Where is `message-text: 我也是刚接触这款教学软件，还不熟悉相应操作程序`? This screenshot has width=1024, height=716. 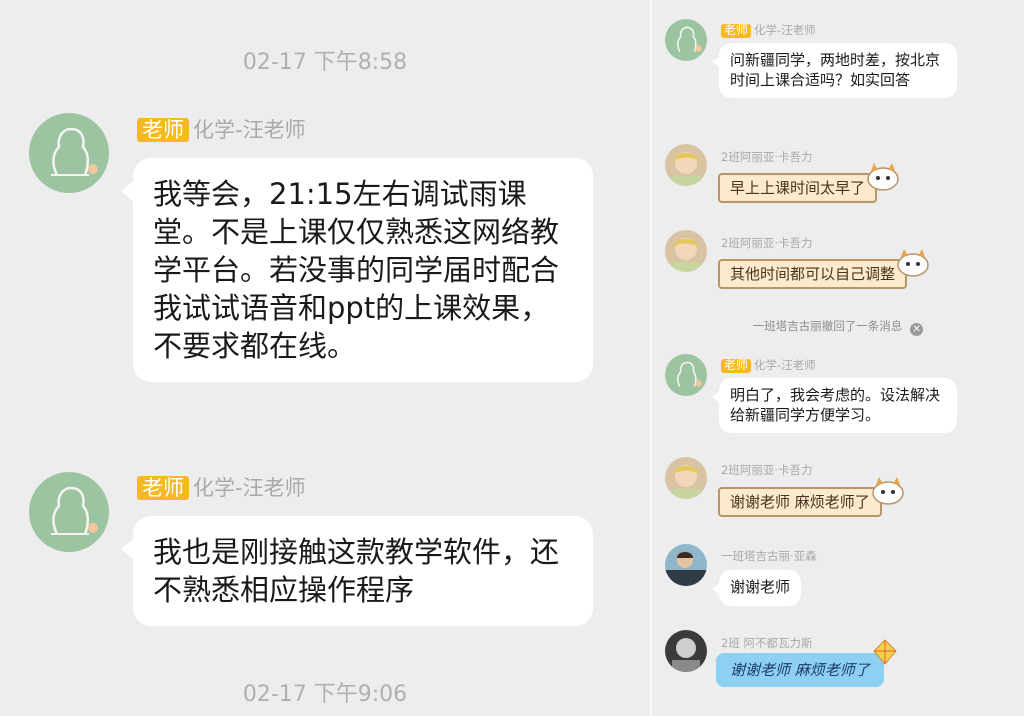 message-text: 我也是刚接触这款教学软件，还不熟悉相应操作程序 is located at coordinates (356, 571).